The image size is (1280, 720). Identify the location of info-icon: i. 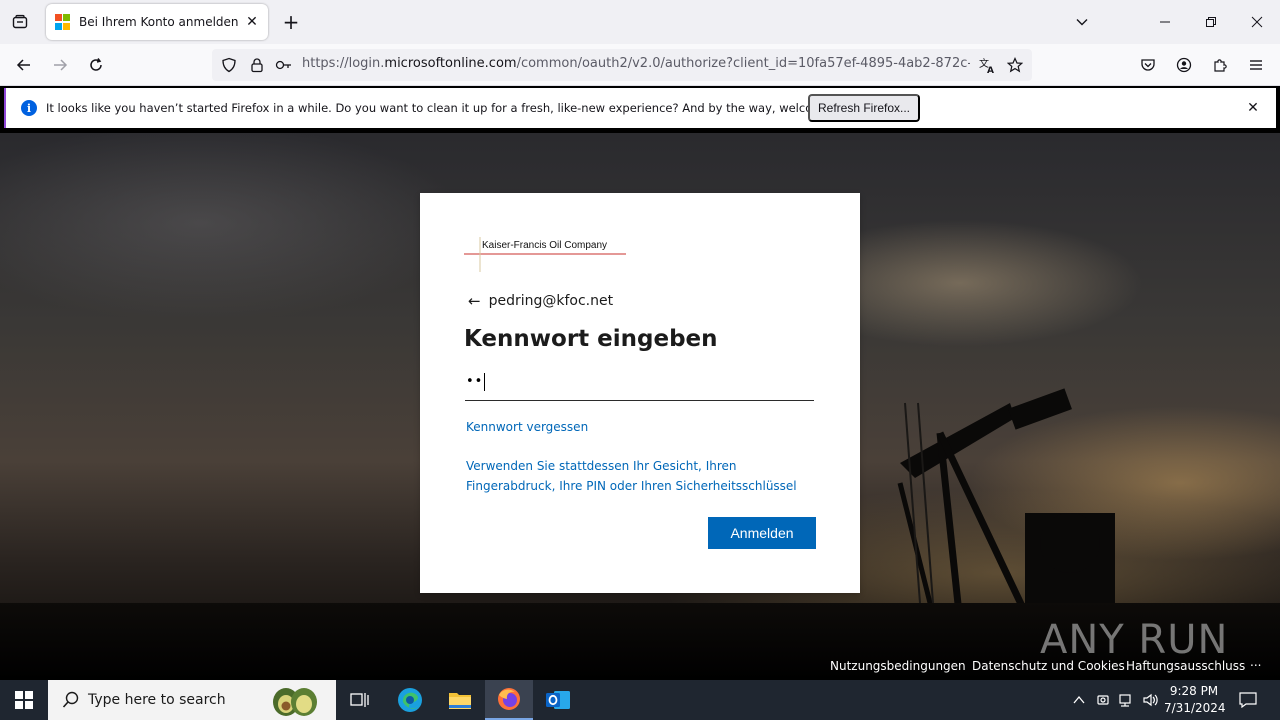
(29, 108).